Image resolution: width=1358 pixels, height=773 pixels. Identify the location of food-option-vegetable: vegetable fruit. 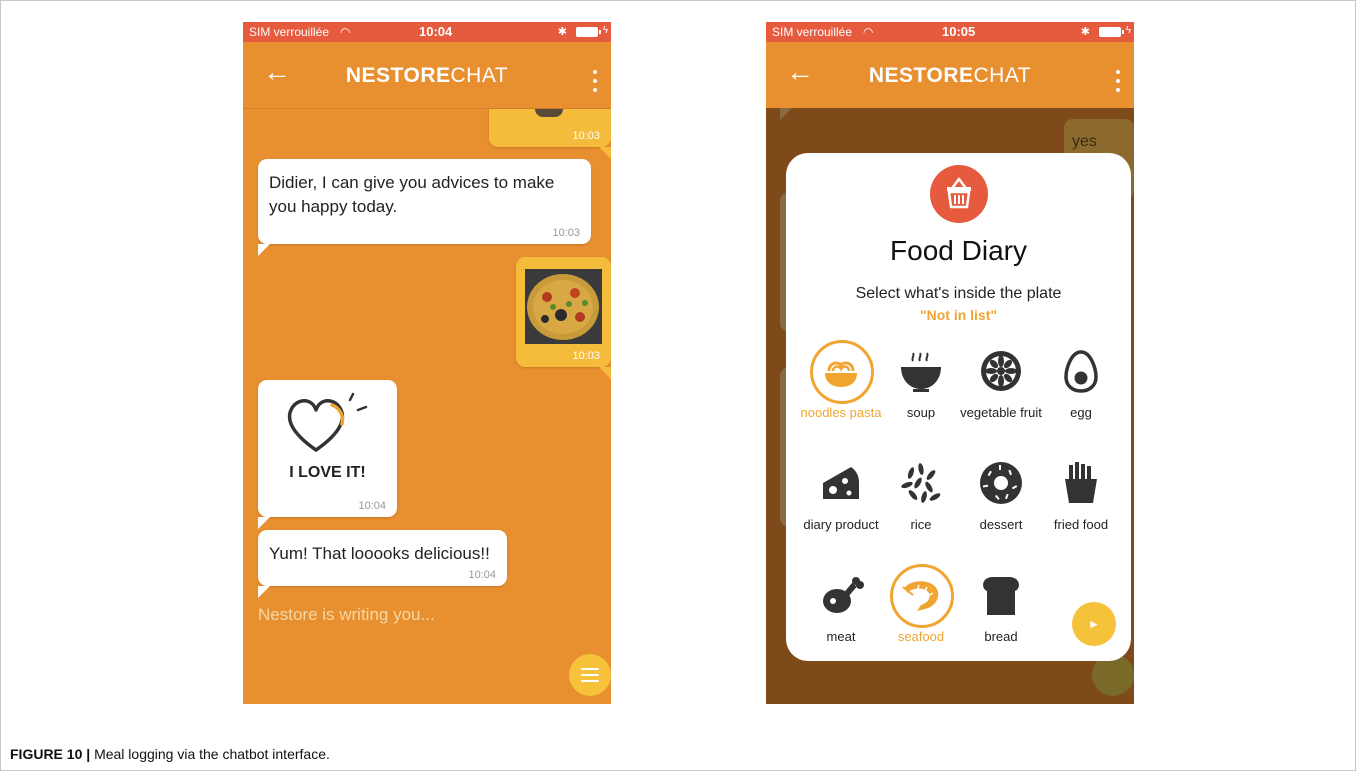
(1001, 381).